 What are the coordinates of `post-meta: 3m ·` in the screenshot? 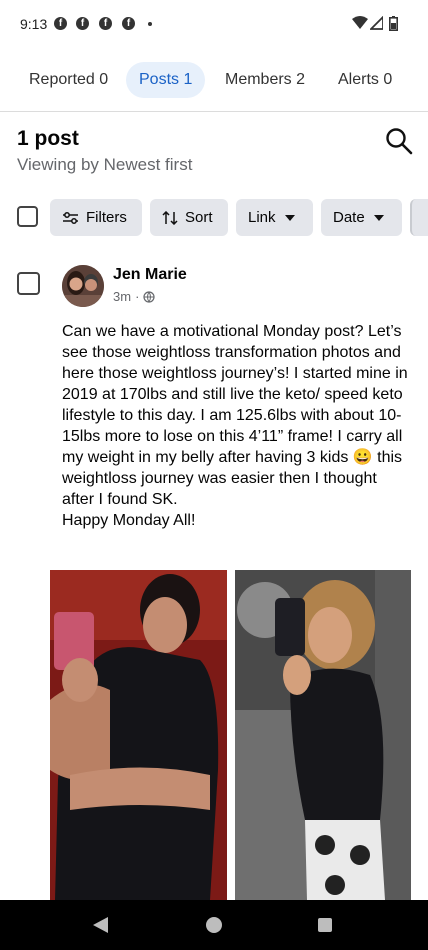 It's located at (134, 296).